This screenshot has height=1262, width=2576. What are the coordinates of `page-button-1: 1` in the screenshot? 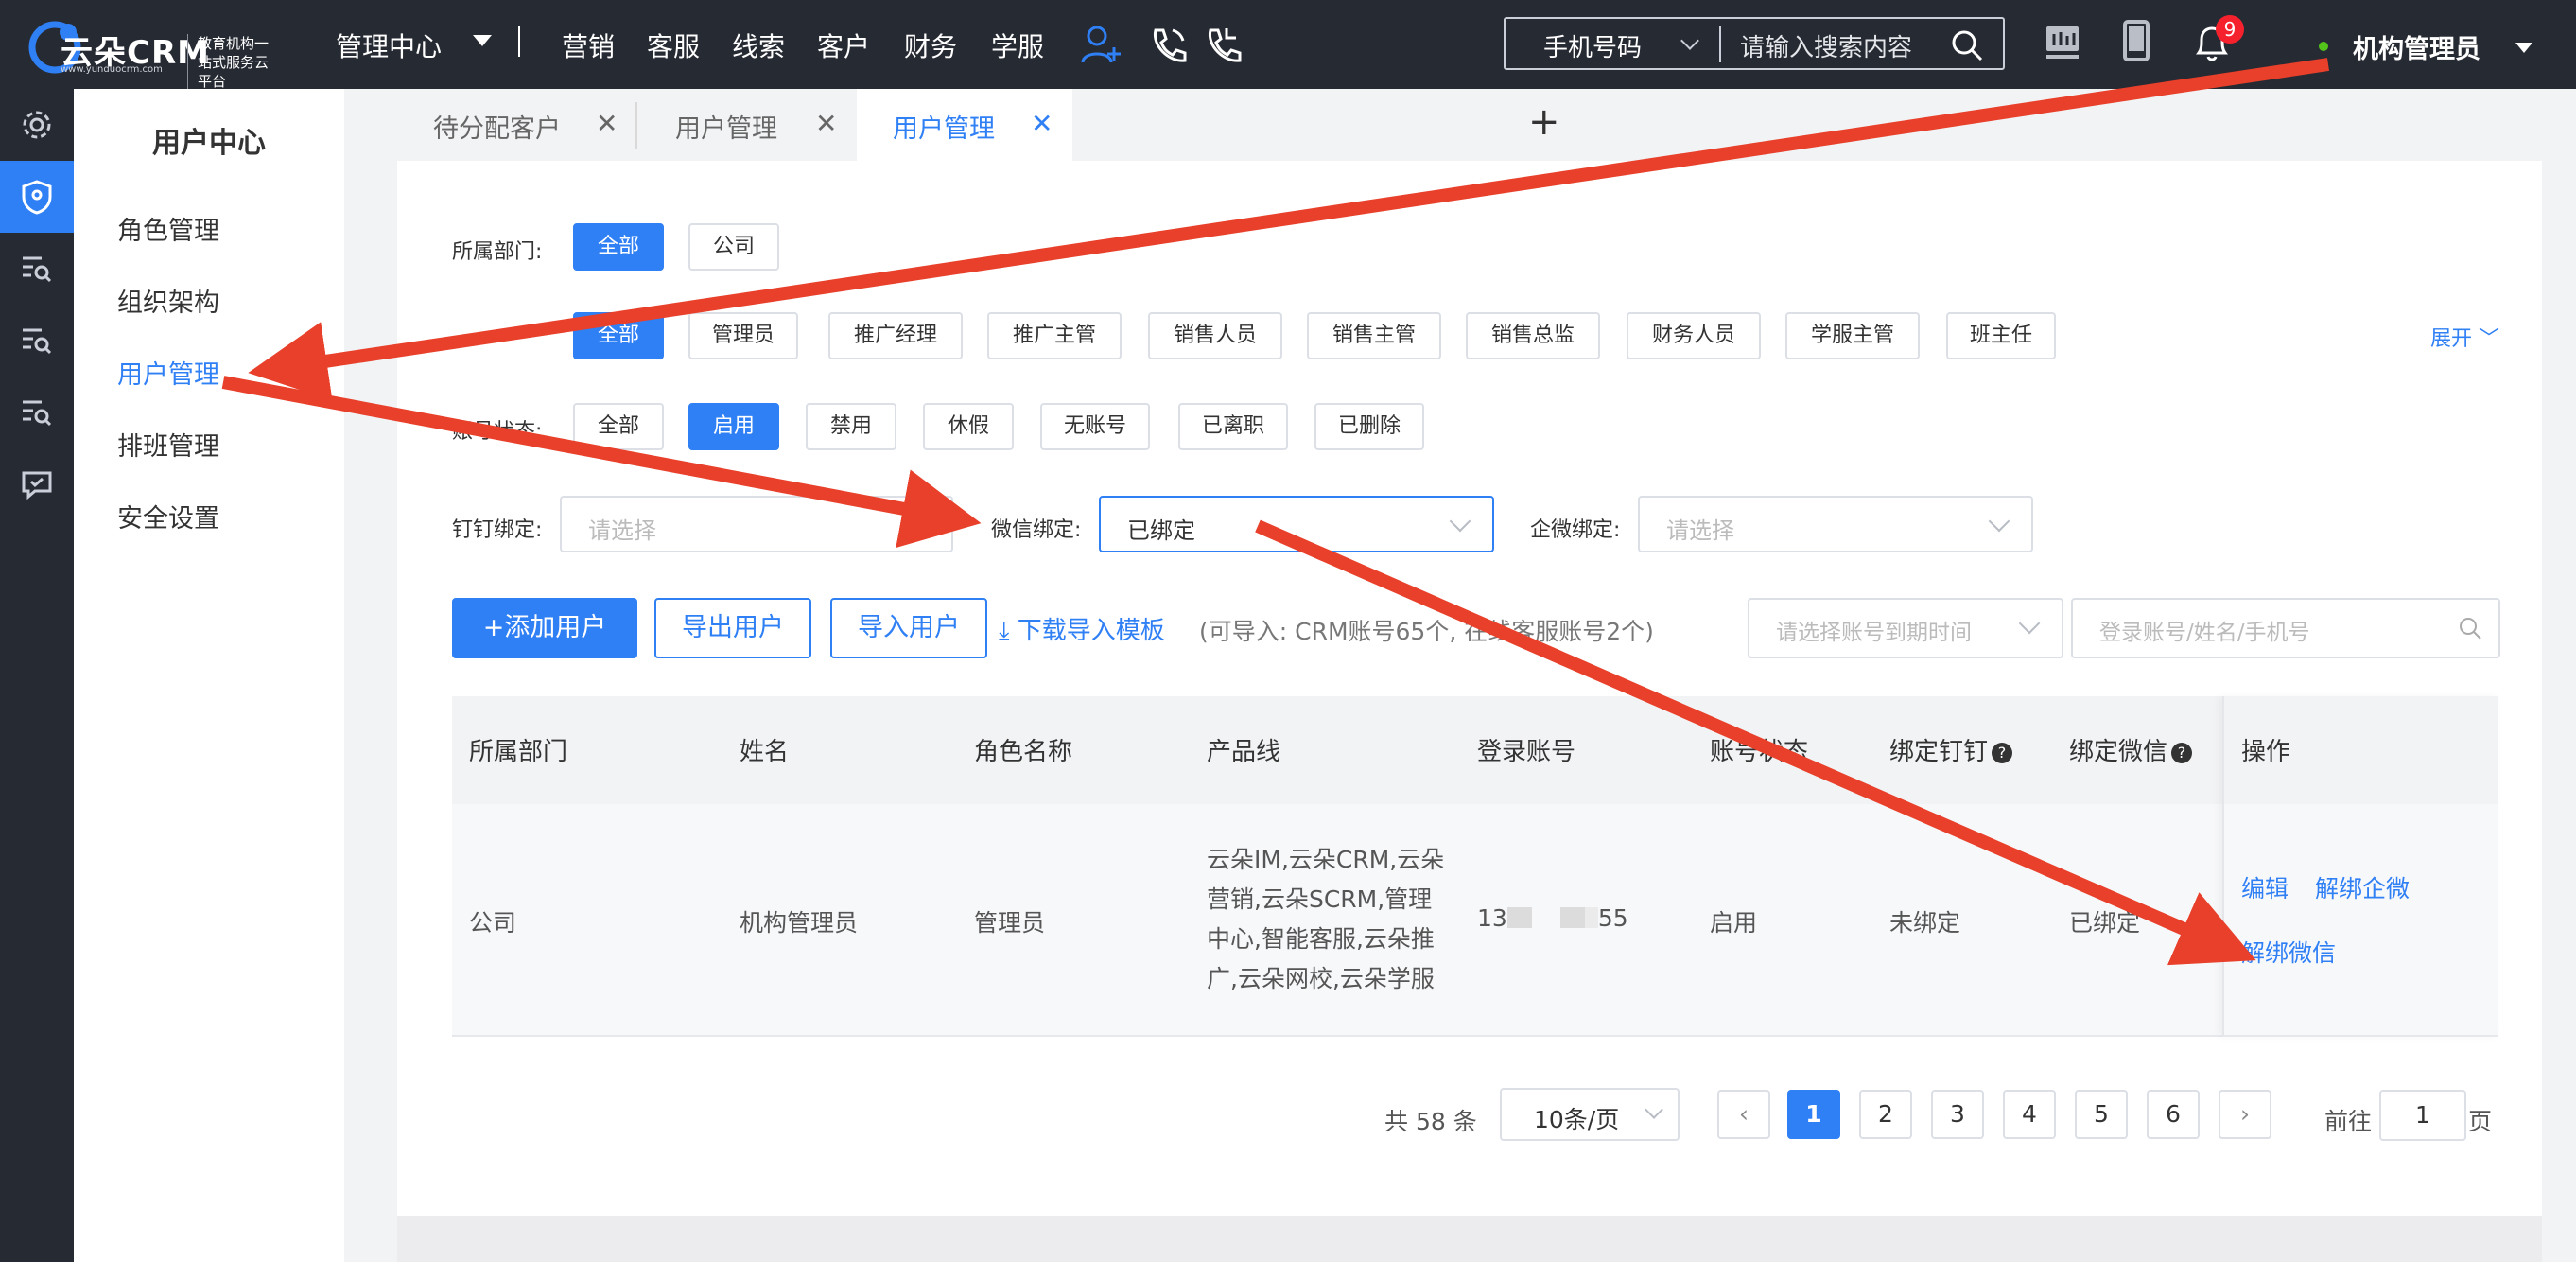 It's located at (1813, 1114).